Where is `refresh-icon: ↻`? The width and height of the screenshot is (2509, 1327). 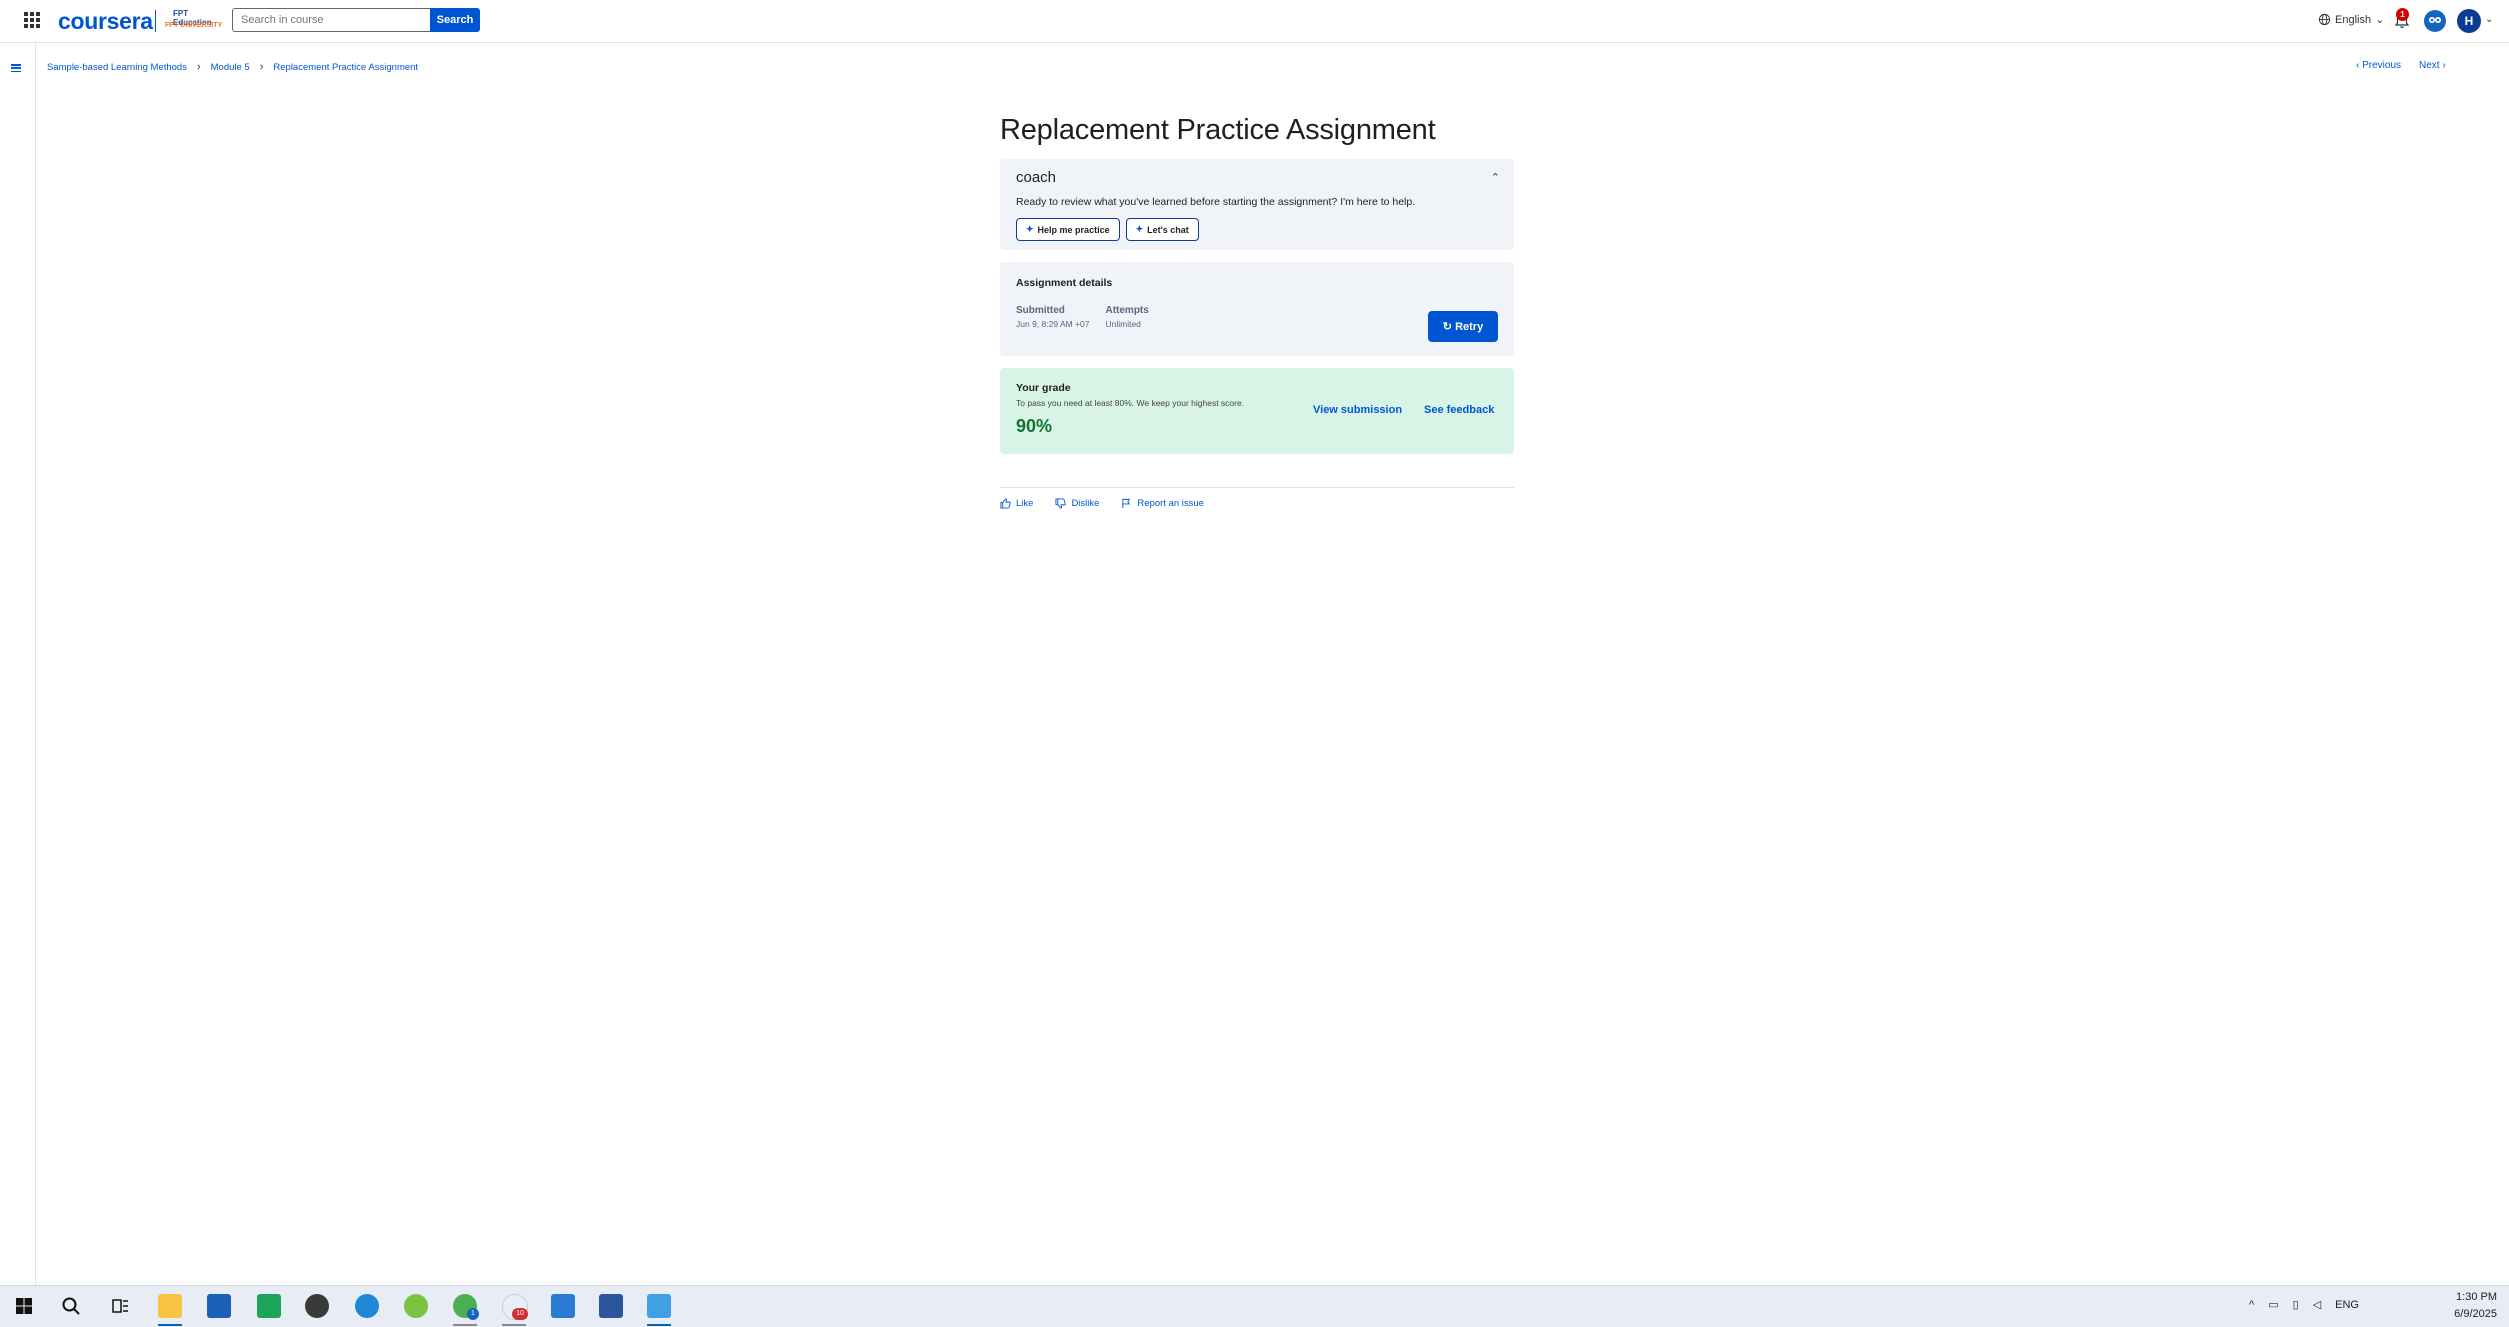 refresh-icon: ↻ is located at coordinates (1447, 327).